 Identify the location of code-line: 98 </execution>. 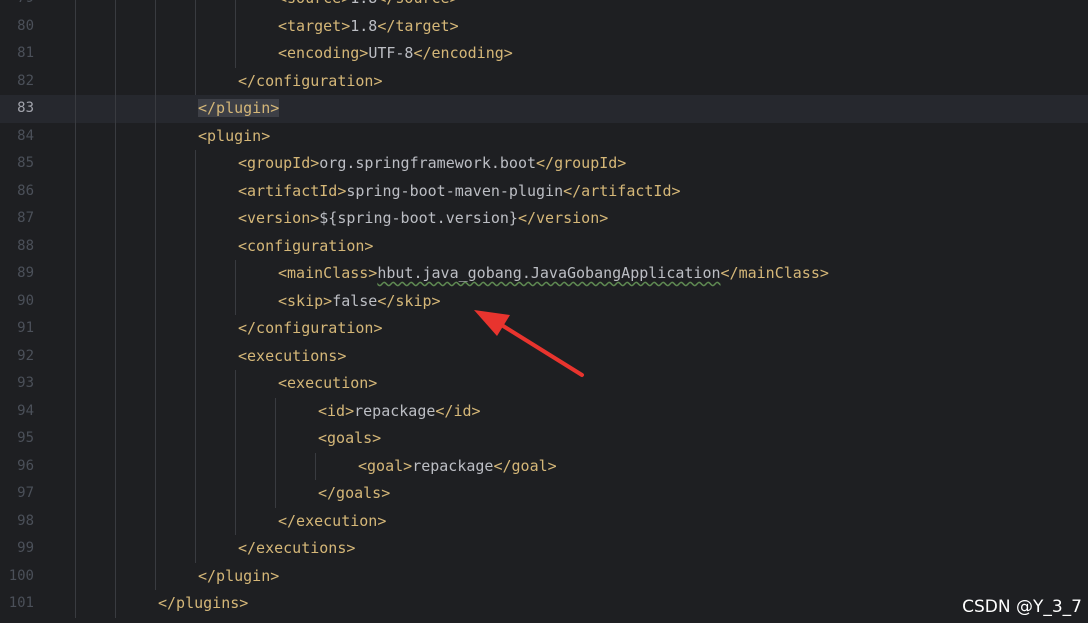
(544, 521).